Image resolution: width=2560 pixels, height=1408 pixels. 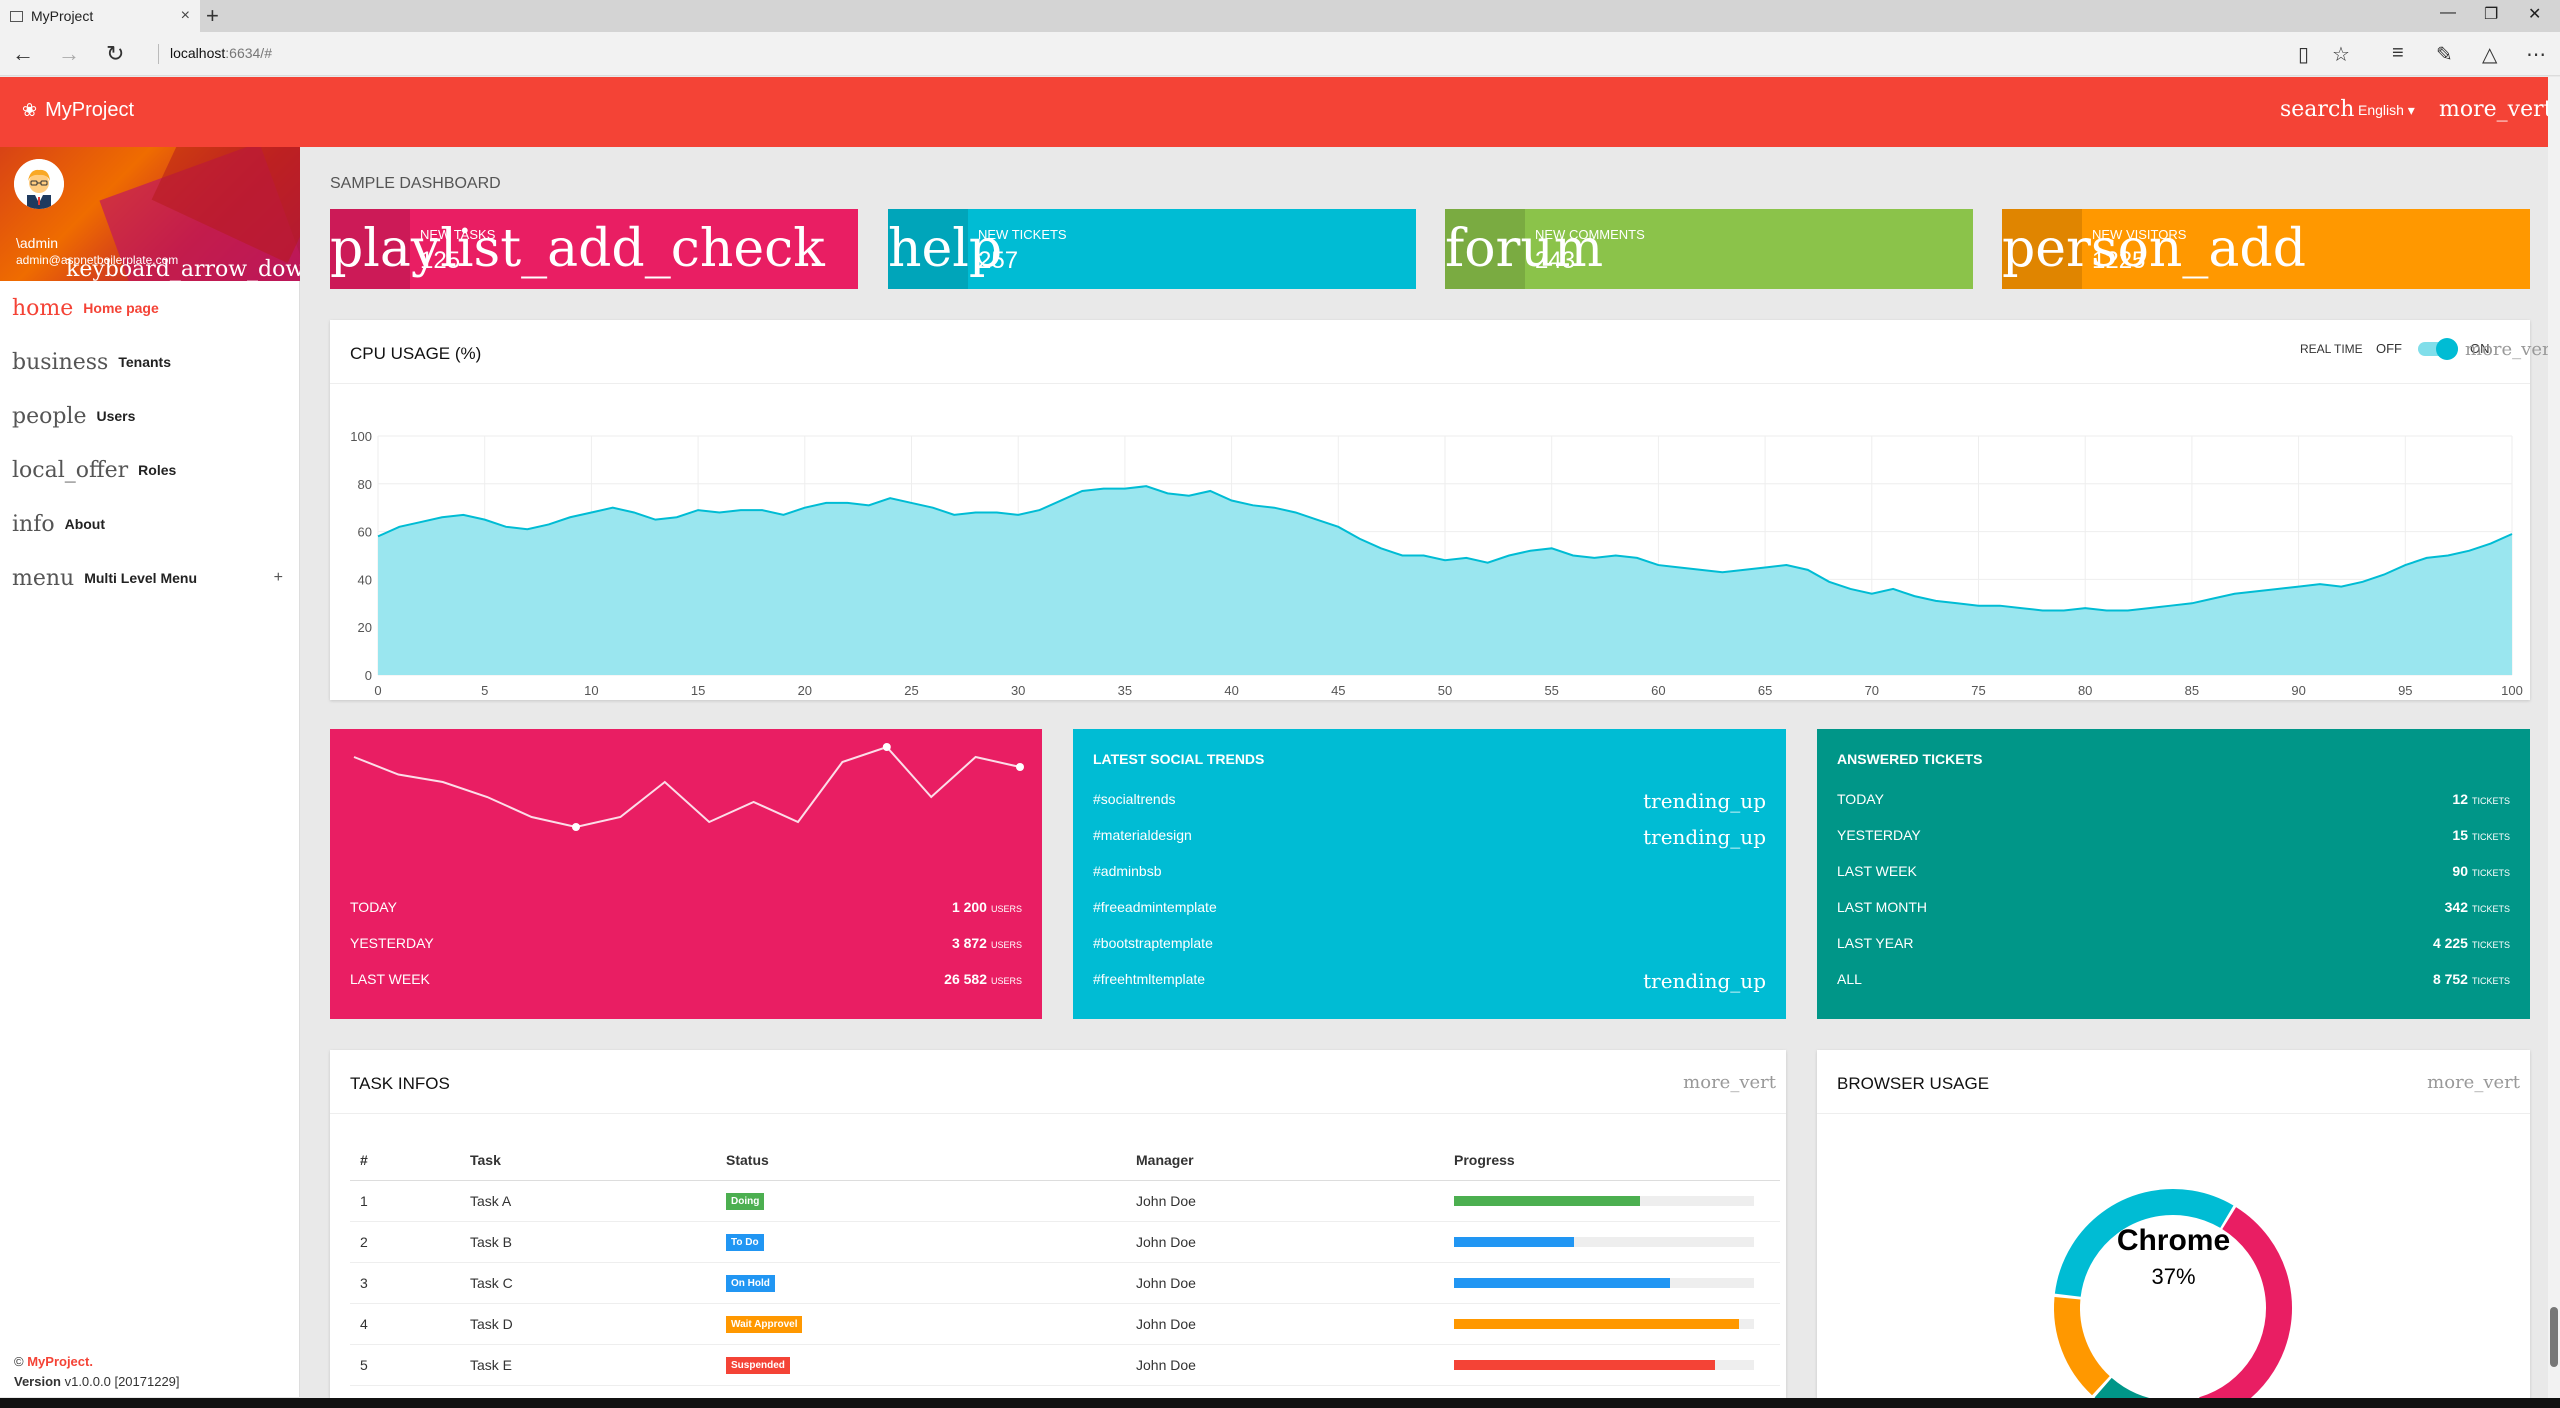 What do you see at coordinates (2534, 14) in the screenshot?
I see `window-close-icon: ✕` at bounding box center [2534, 14].